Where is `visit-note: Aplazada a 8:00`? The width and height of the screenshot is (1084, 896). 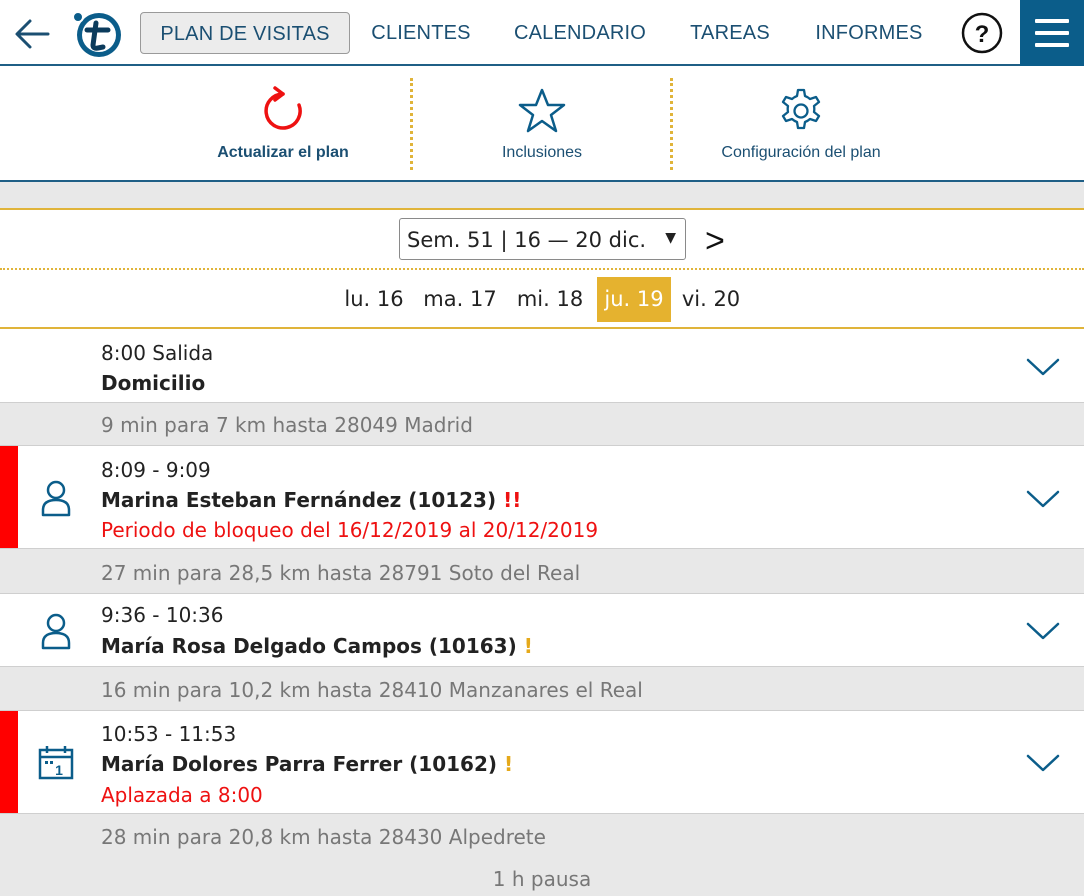
visit-note: Aplazada a 8:00 is located at coordinates (182, 795).